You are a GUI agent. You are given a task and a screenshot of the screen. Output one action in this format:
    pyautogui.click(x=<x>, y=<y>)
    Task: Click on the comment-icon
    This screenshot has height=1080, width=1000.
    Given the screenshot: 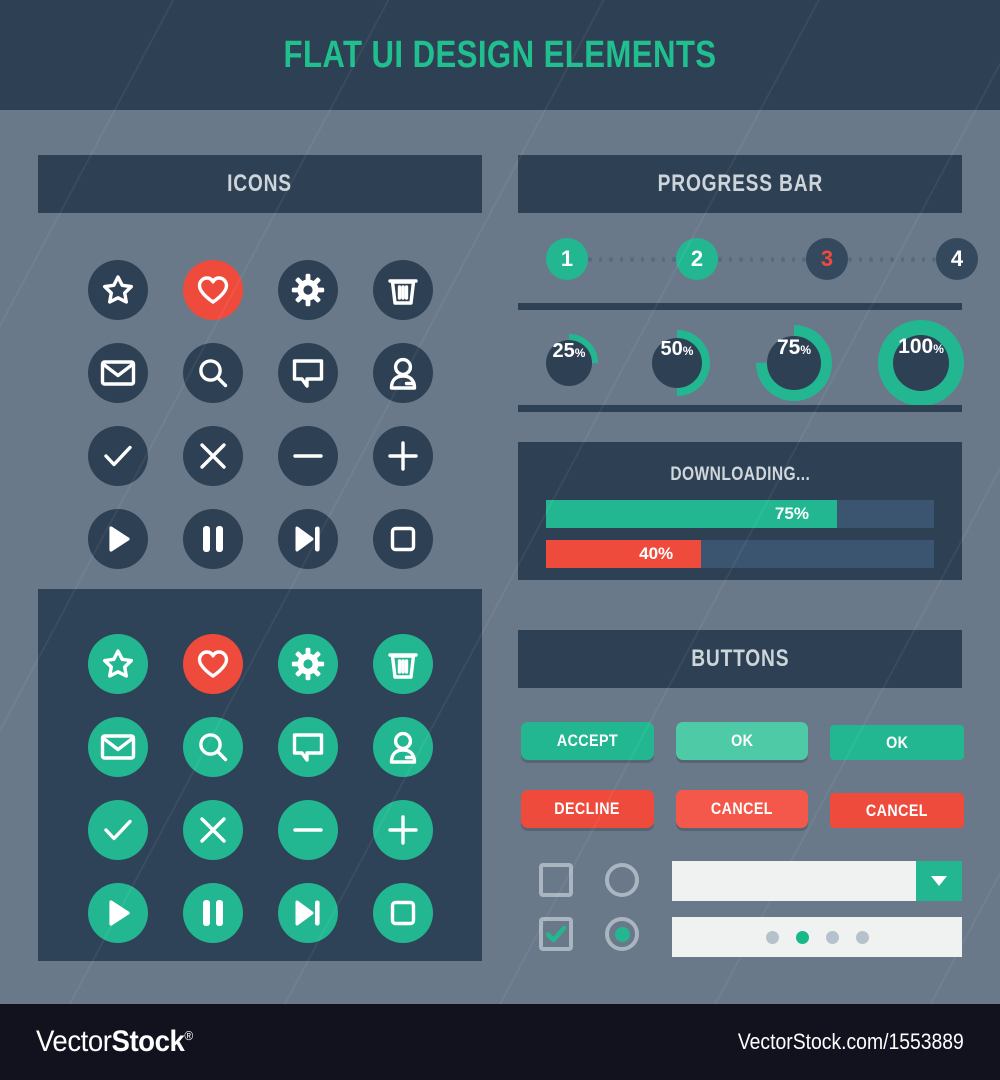 What is the action you would take?
    pyautogui.click(x=307, y=747)
    